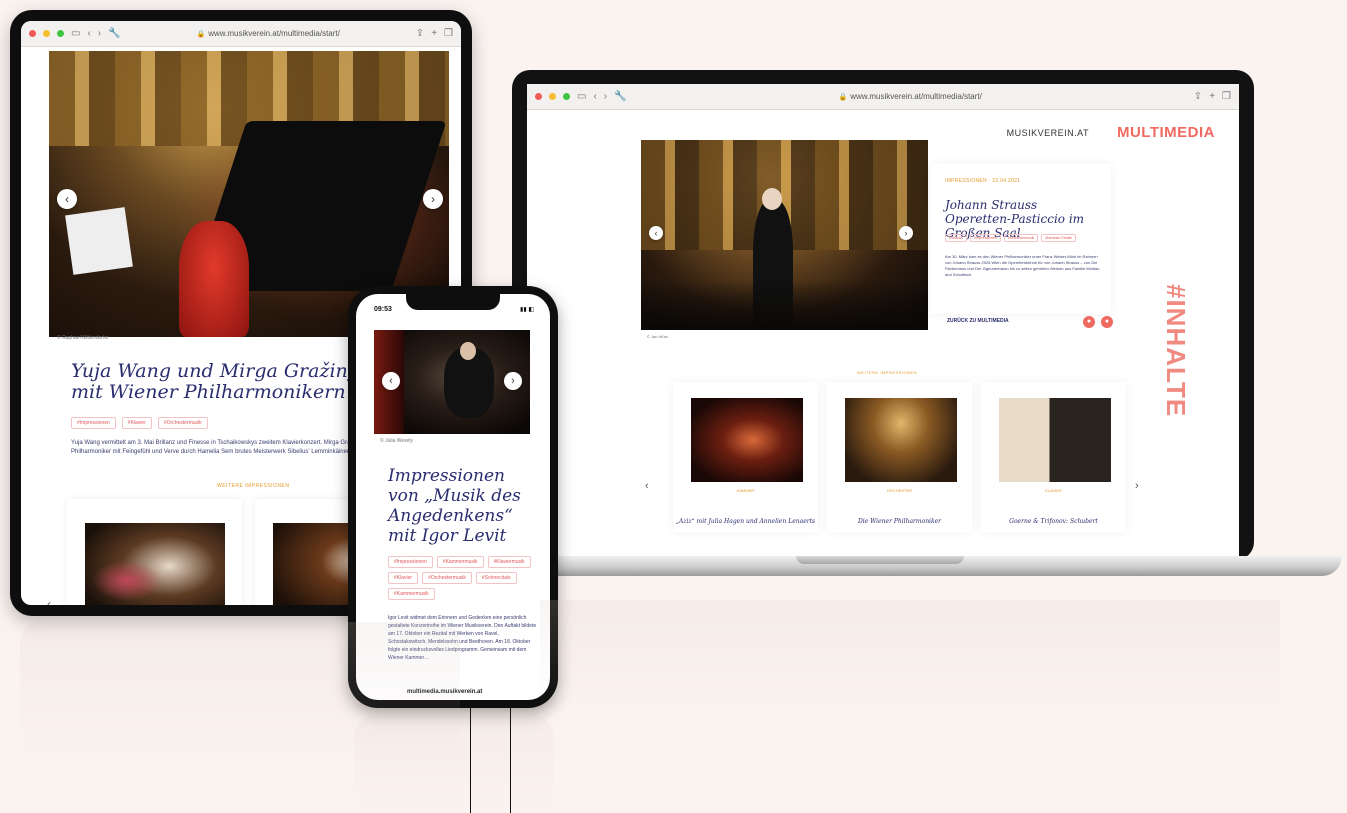 The image size is (1347, 813). I want to click on tag-list: #Impressionen #Klavier #Orchestermusik, so click(139, 423).